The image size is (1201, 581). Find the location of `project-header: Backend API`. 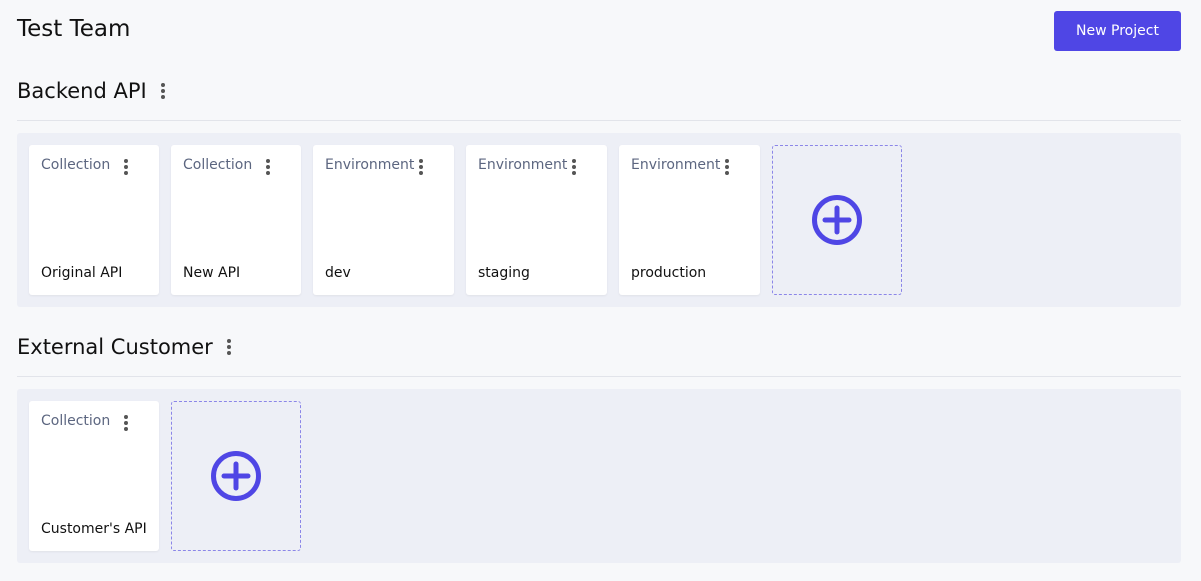

project-header: Backend API is located at coordinates (599, 91).